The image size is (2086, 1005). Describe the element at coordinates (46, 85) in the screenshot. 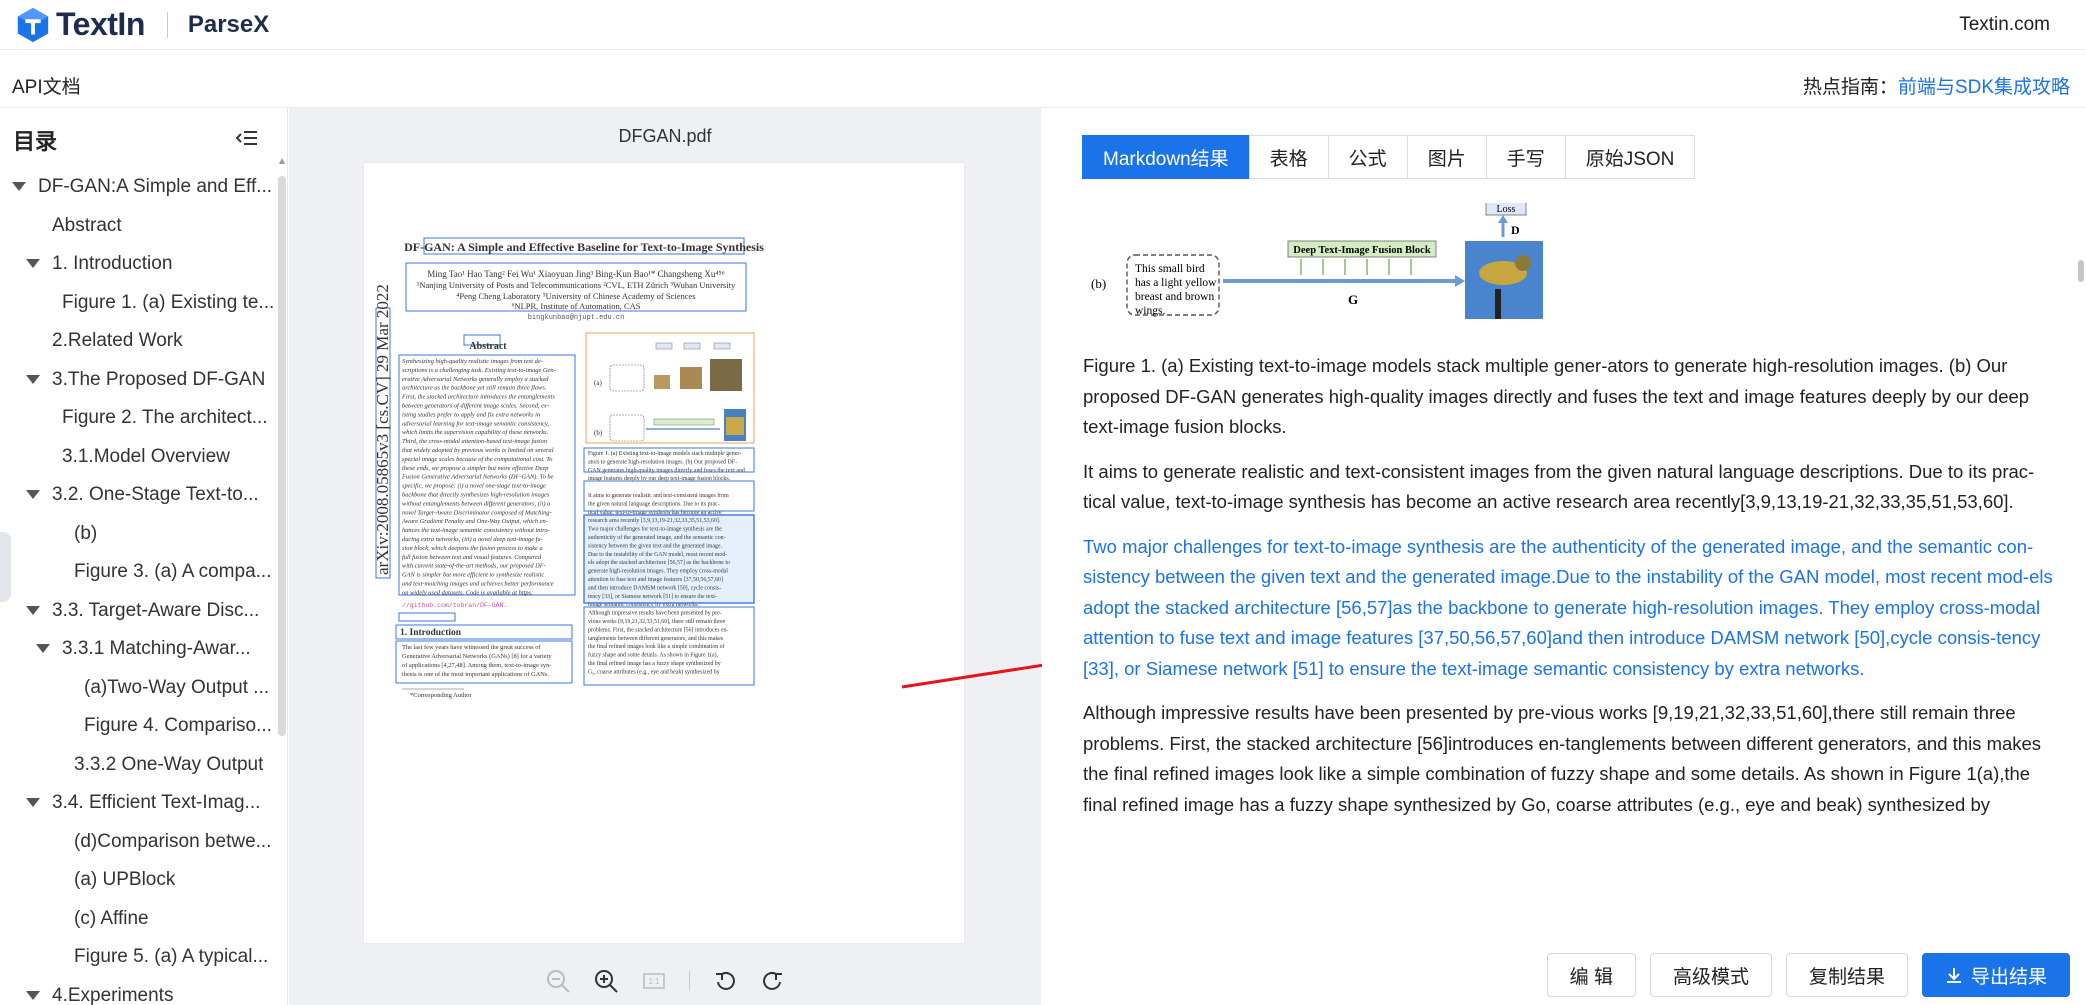

I see `api-doc-link: API文档` at that location.